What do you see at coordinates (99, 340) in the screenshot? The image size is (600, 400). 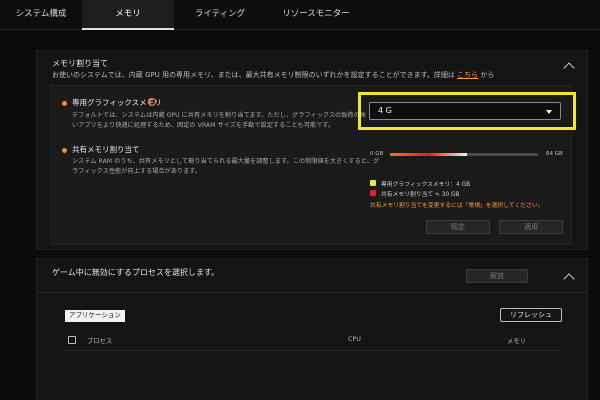 I see `column-process: プロセス` at bounding box center [99, 340].